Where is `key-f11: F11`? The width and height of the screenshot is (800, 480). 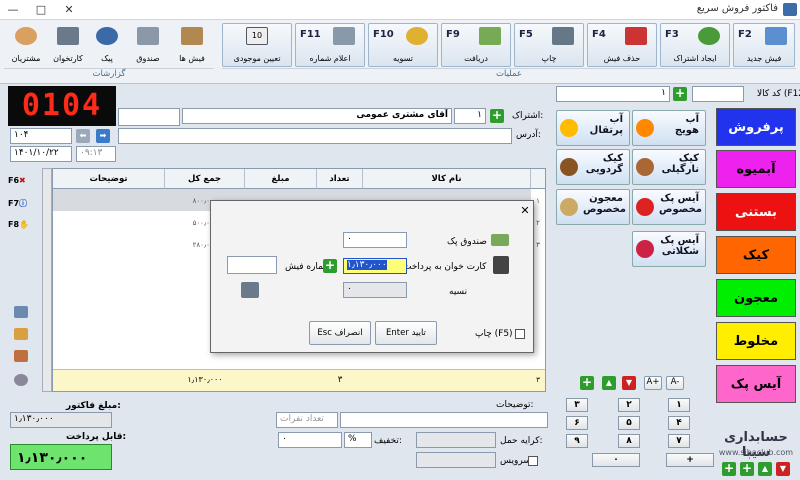 key-f11: F11 is located at coordinates (310, 34).